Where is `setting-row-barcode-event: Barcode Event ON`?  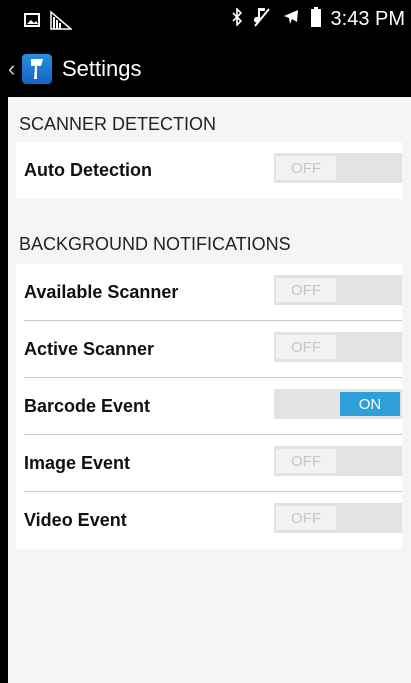
setting-row-barcode-event: Barcode Event ON is located at coordinates (209, 406).